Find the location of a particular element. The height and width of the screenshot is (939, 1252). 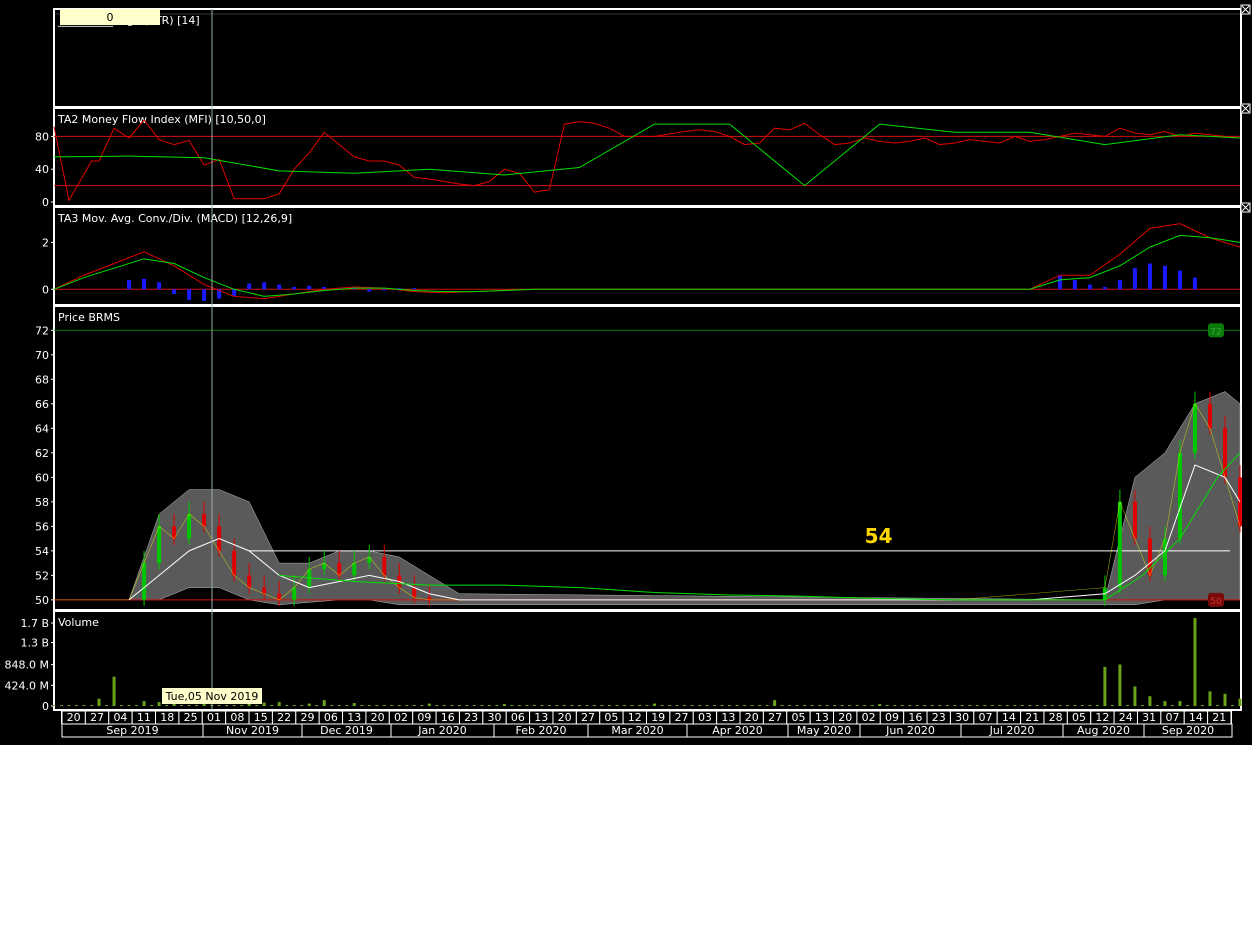

y-tick-label: 52 is located at coordinates (42, 575).